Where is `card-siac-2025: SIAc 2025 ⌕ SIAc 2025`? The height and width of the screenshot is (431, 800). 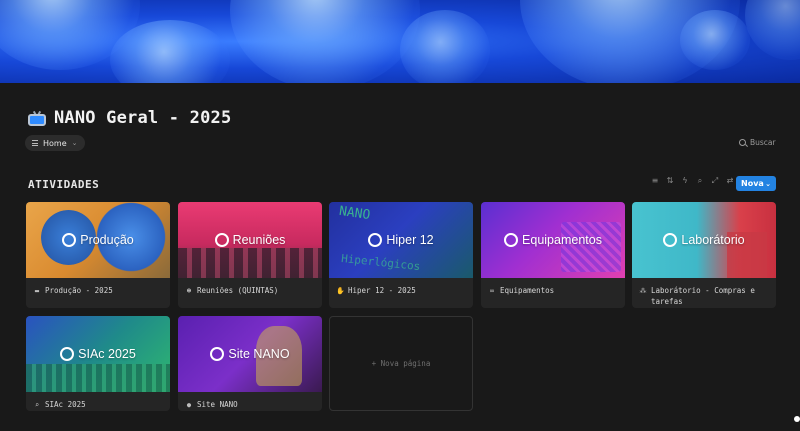
card-siac-2025: SIAc 2025 ⌕ SIAc 2025 is located at coordinates (98, 363).